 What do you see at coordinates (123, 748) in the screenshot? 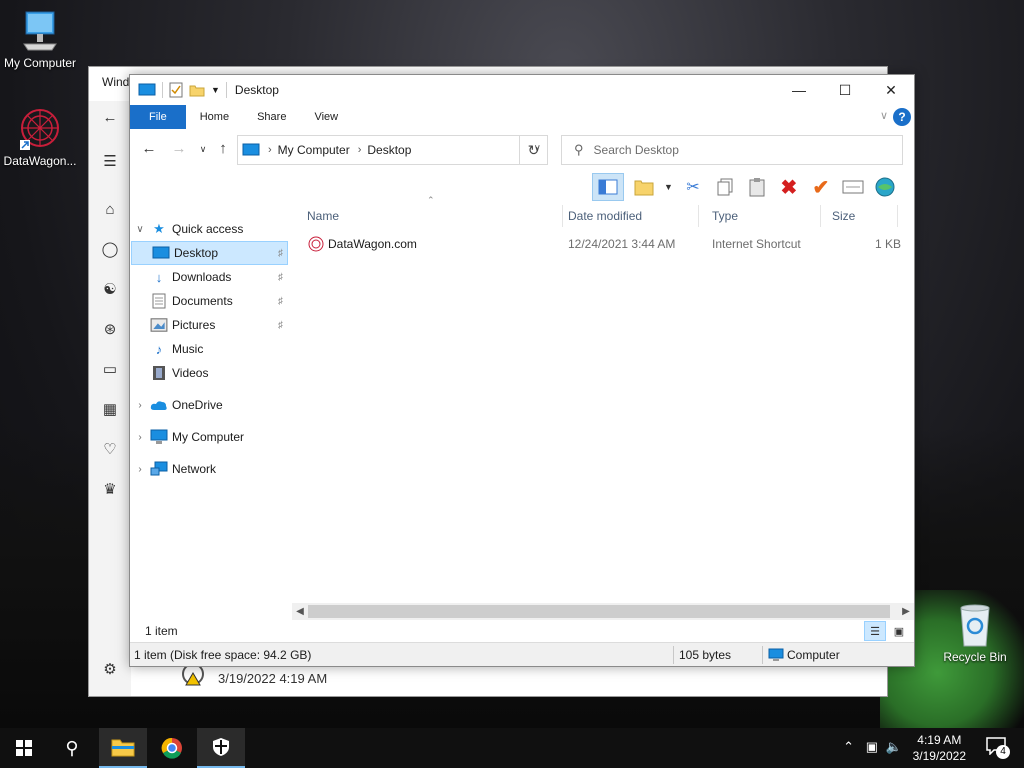
I see `taskbar-file-explorer` at bounding box center [123, 748].